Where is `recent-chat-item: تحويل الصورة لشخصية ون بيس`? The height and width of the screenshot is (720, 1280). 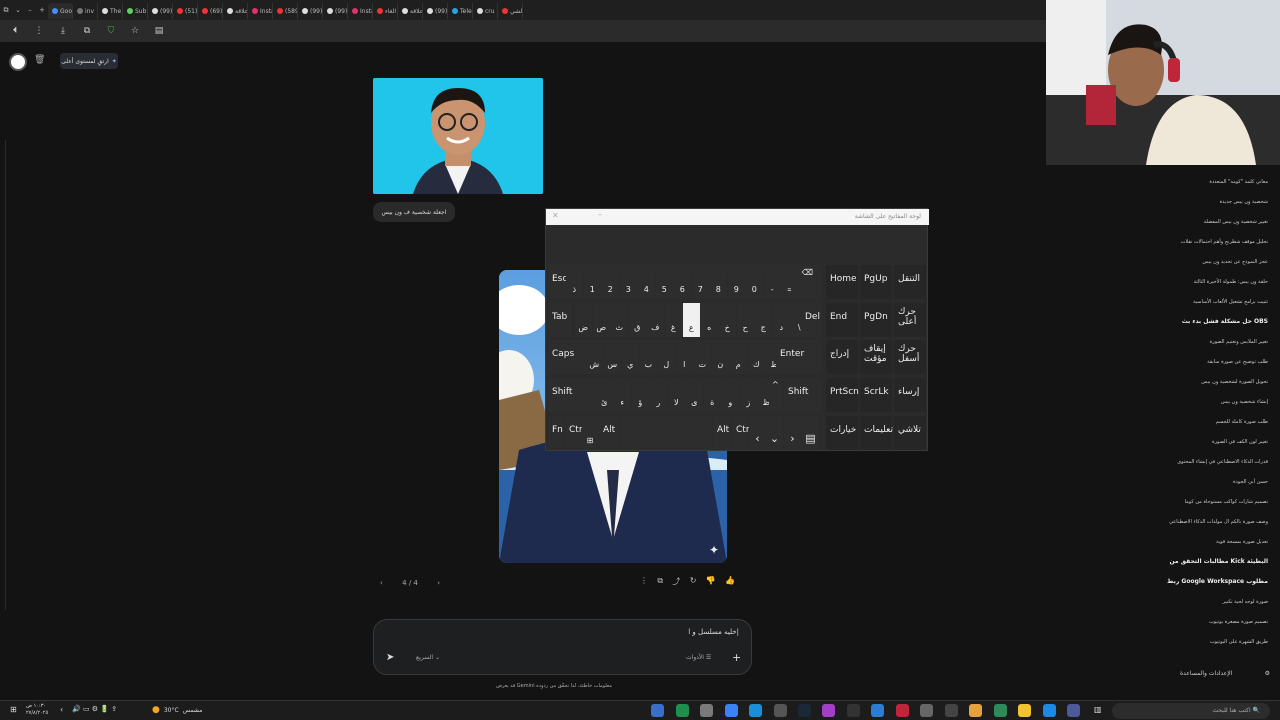
recent-chat-item: تحويل الصورة لشخصية ون بيس is located at coordinates (1198, 382).